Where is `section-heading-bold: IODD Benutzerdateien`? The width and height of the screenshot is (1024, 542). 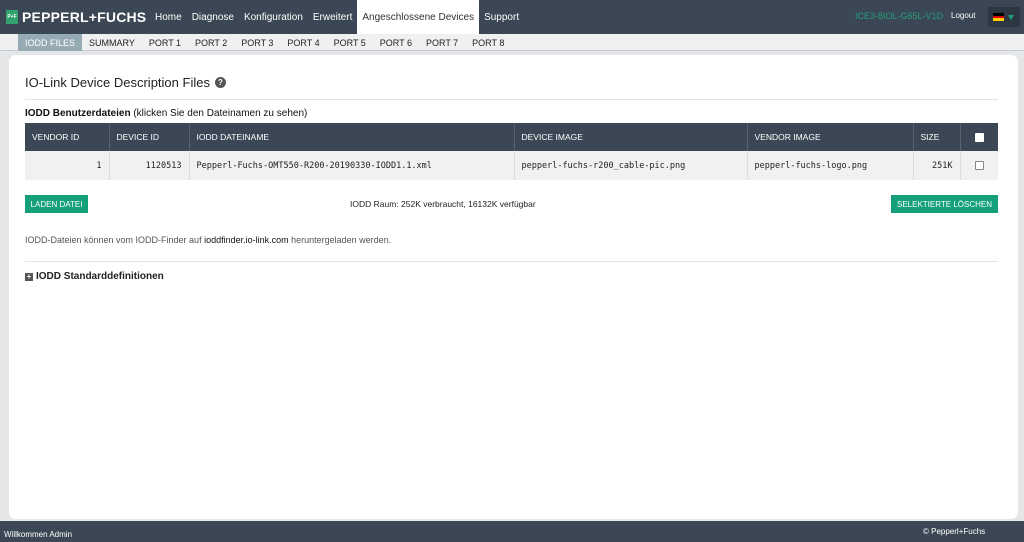 section-heading-bold: IODD Benutzerdateien is located at coordinates (78, 113).